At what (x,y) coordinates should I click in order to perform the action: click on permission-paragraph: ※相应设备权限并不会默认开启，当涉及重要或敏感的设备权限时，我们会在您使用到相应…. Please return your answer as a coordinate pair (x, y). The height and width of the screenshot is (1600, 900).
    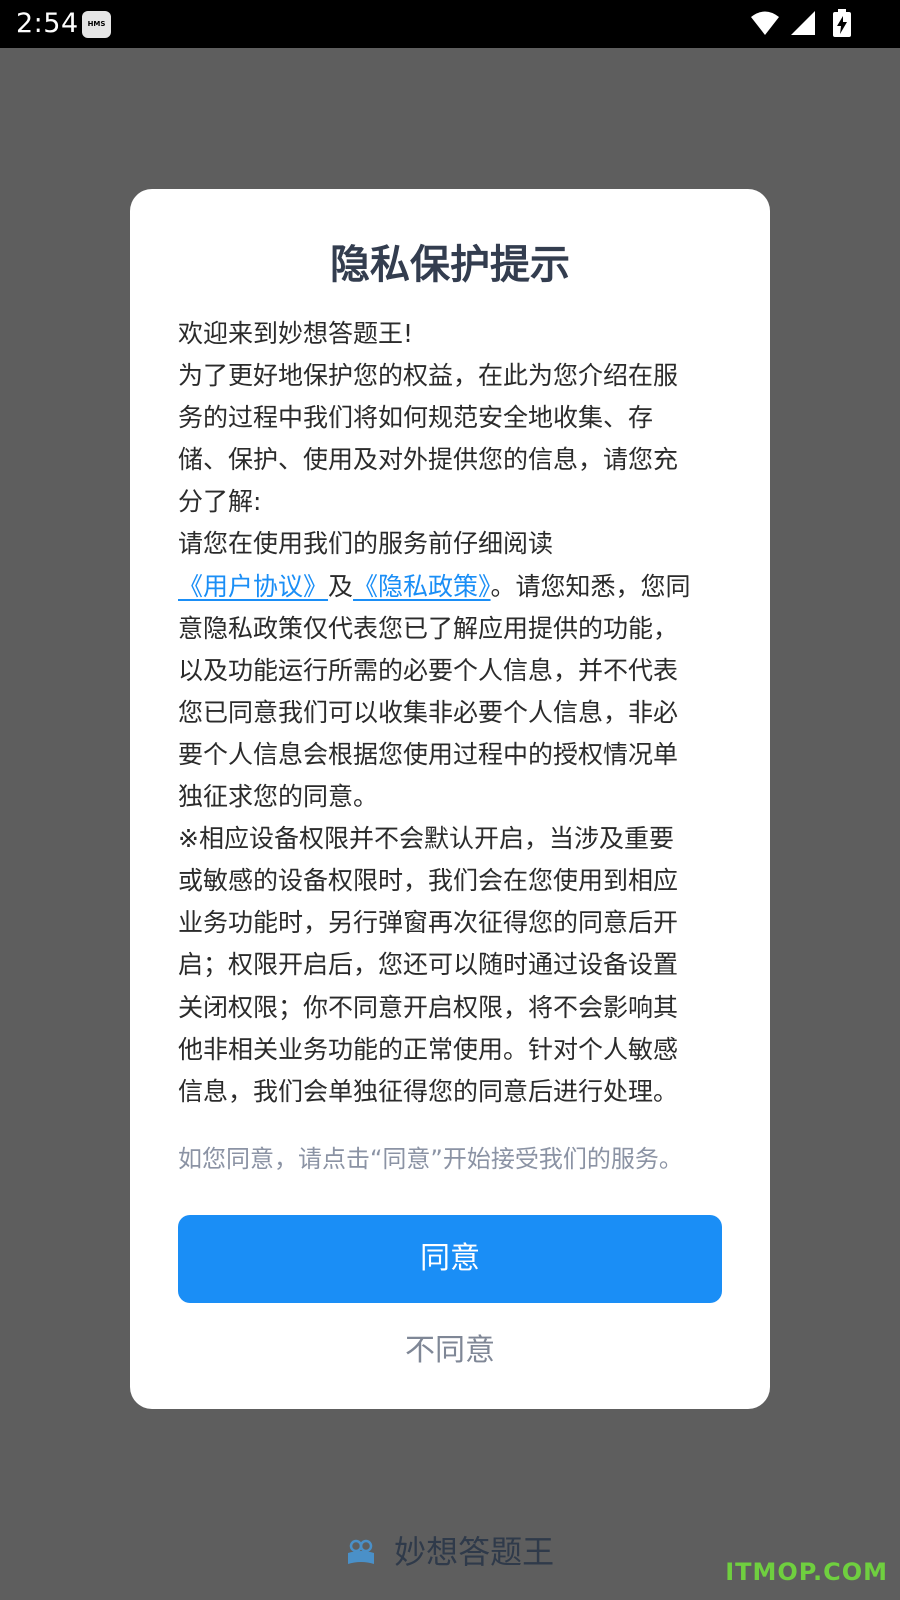
    Looking at the image, I should click on (428, 965).